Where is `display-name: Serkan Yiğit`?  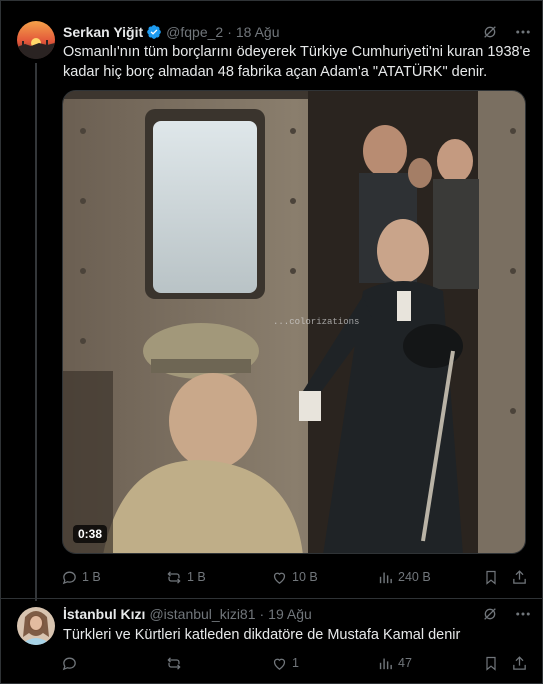
display-name: Serkan Yiğit is located at coordinates (103, 32).